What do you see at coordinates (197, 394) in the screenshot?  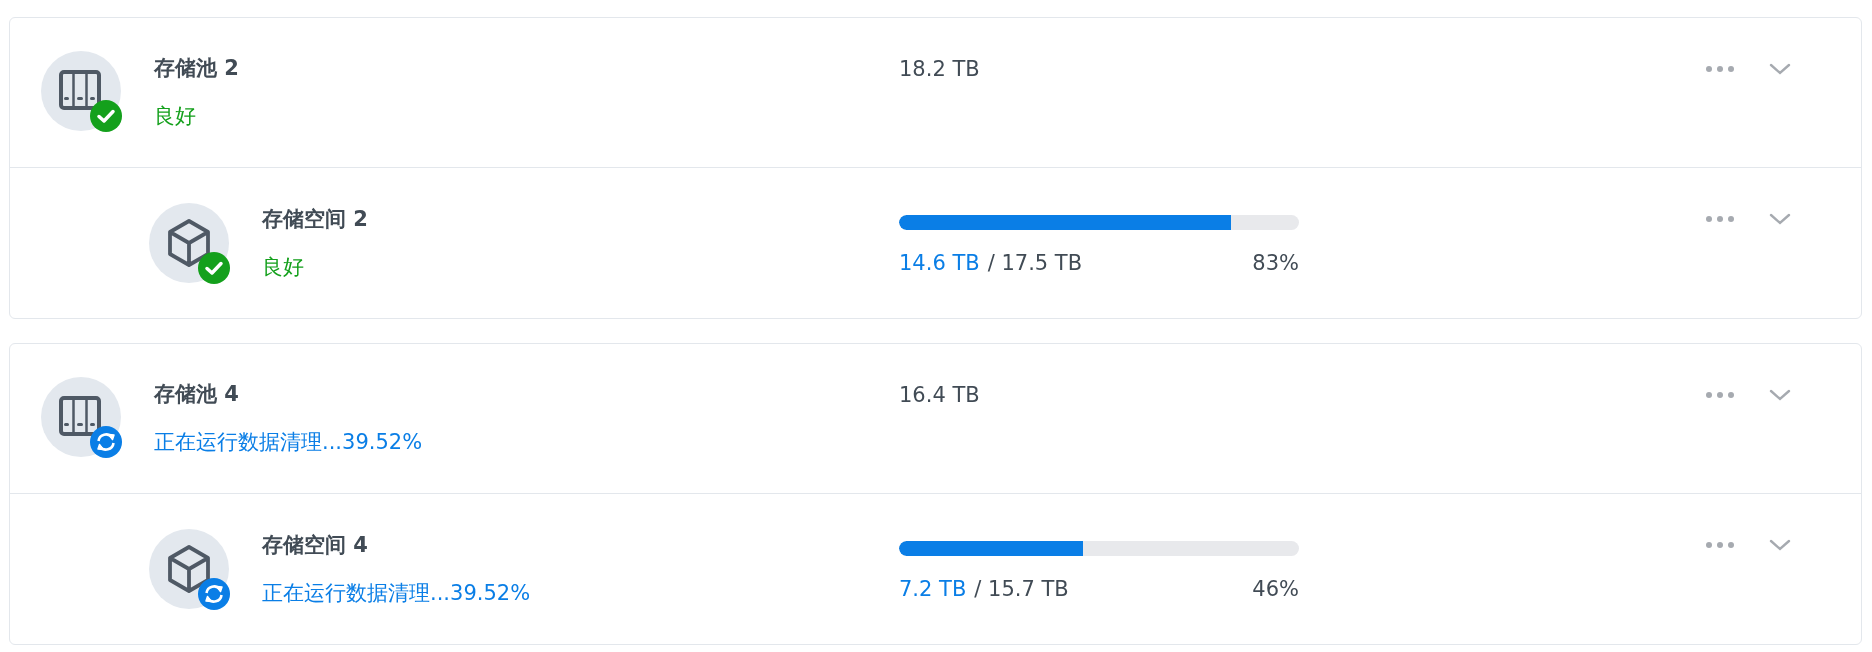 I see `pool-title: 存储池 4` at bounding box center [197, 394].